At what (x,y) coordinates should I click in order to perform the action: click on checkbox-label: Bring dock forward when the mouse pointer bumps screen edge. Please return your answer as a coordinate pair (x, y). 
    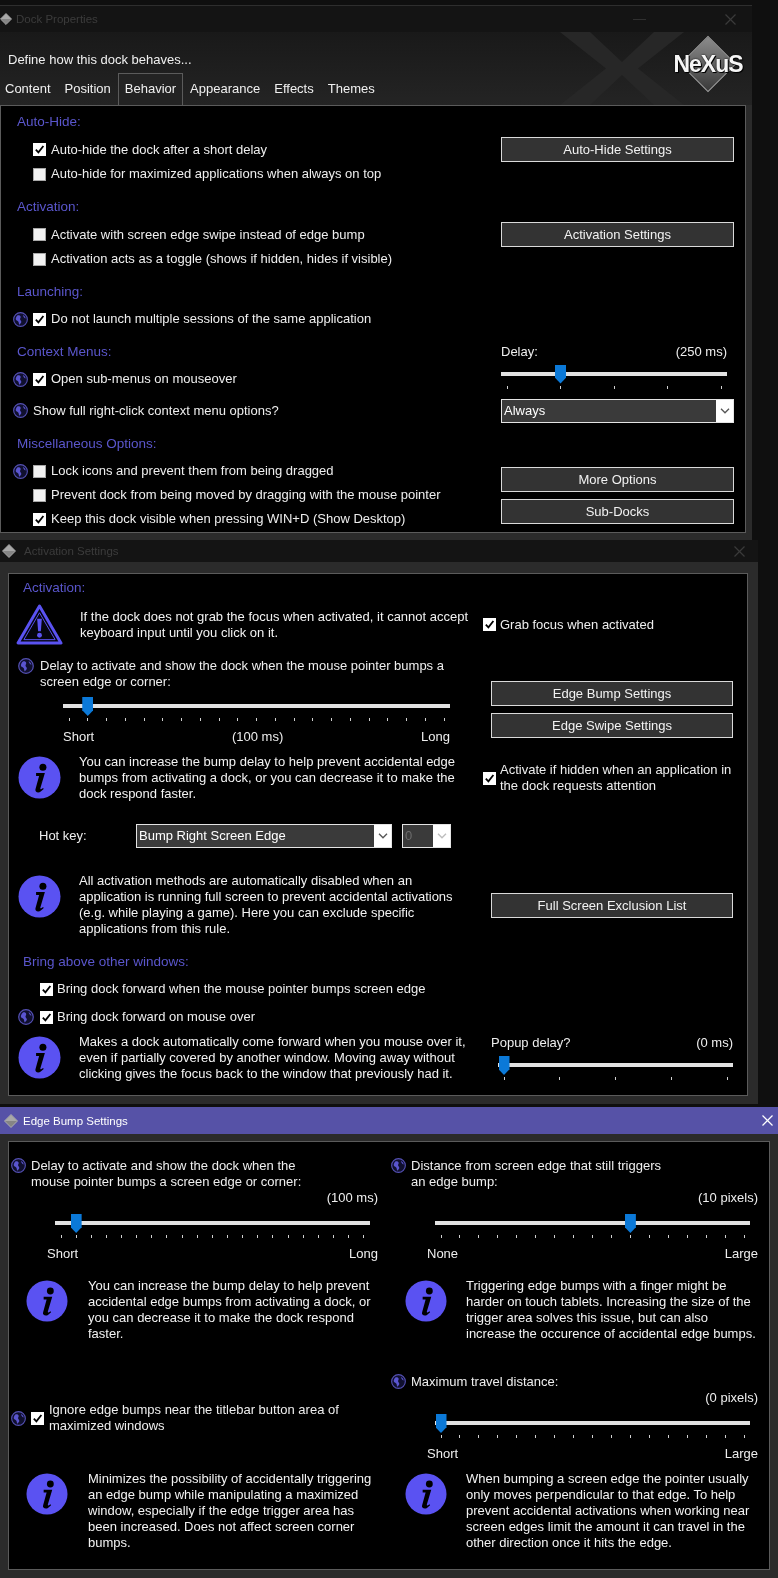
    Looking at the image, I should click on (241, 989).